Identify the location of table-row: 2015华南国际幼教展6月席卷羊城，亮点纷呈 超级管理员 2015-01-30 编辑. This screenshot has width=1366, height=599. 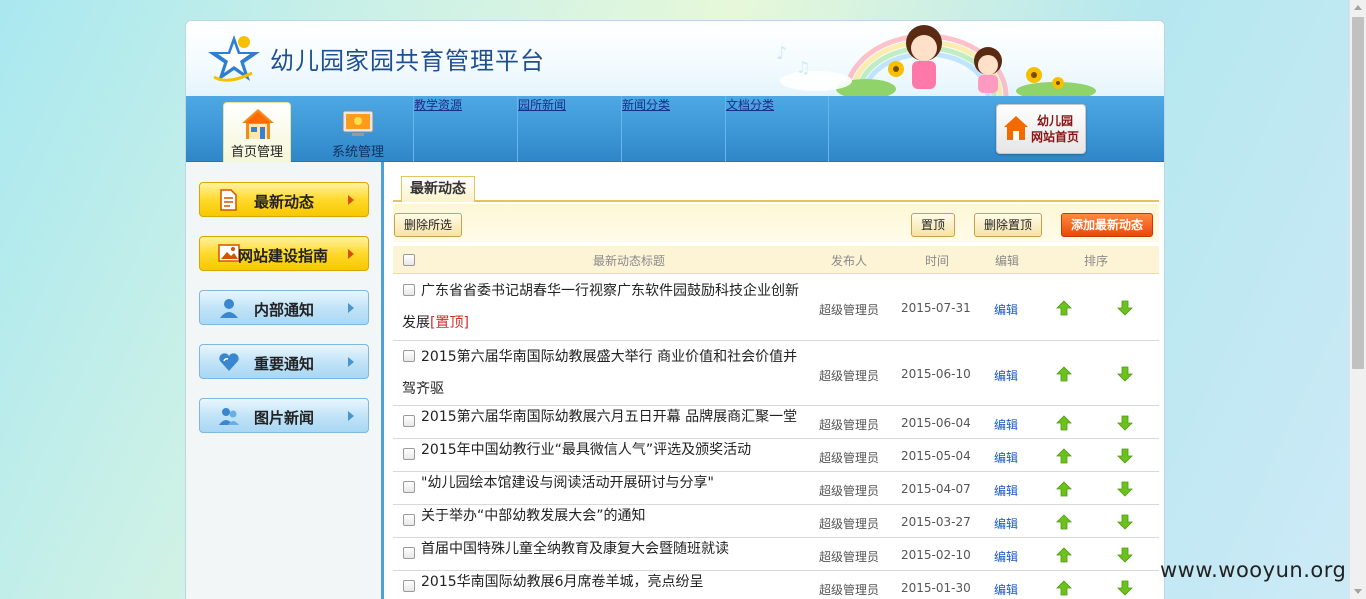
(776, 585).